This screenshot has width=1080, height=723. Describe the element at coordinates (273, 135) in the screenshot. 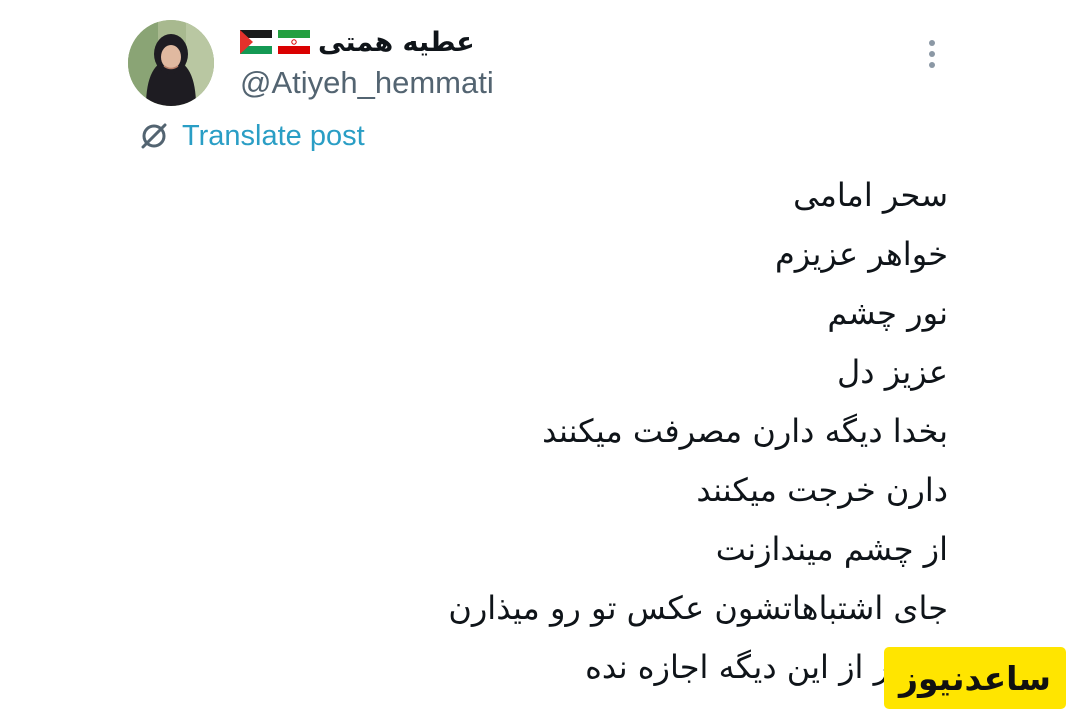

I see `translate-label: Translate post` at that location.